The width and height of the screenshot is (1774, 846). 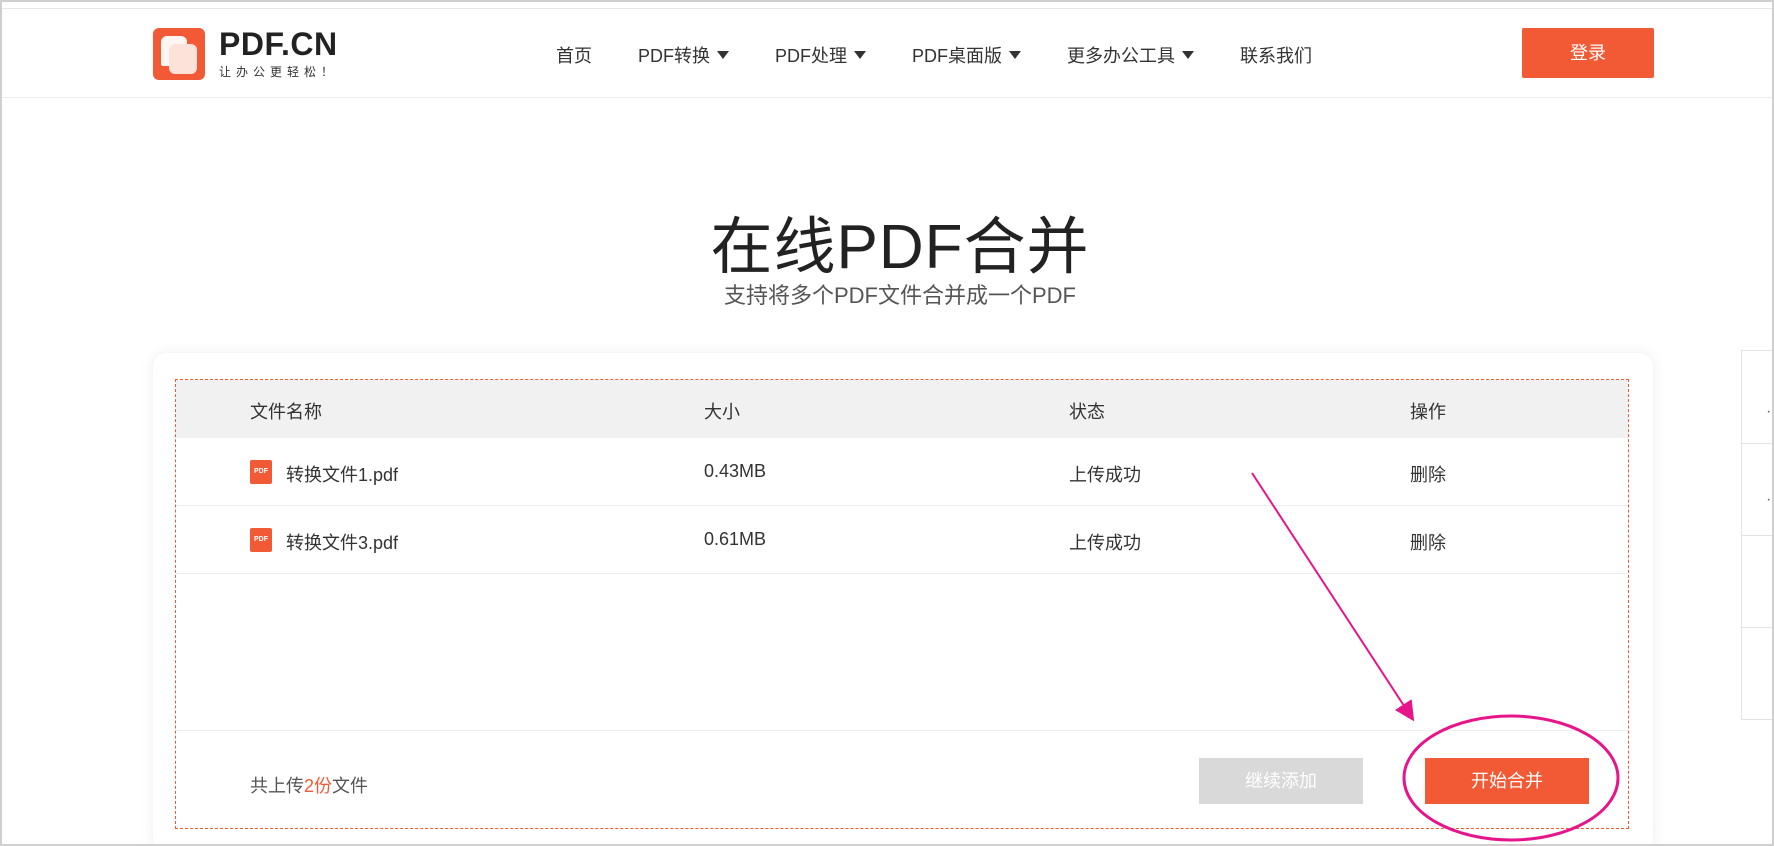 What do you see at coordinates (902, 409) in the screenshot?
I see `table-header: 文件名称 大小 状态 操作` at bounding box center [902, 409].